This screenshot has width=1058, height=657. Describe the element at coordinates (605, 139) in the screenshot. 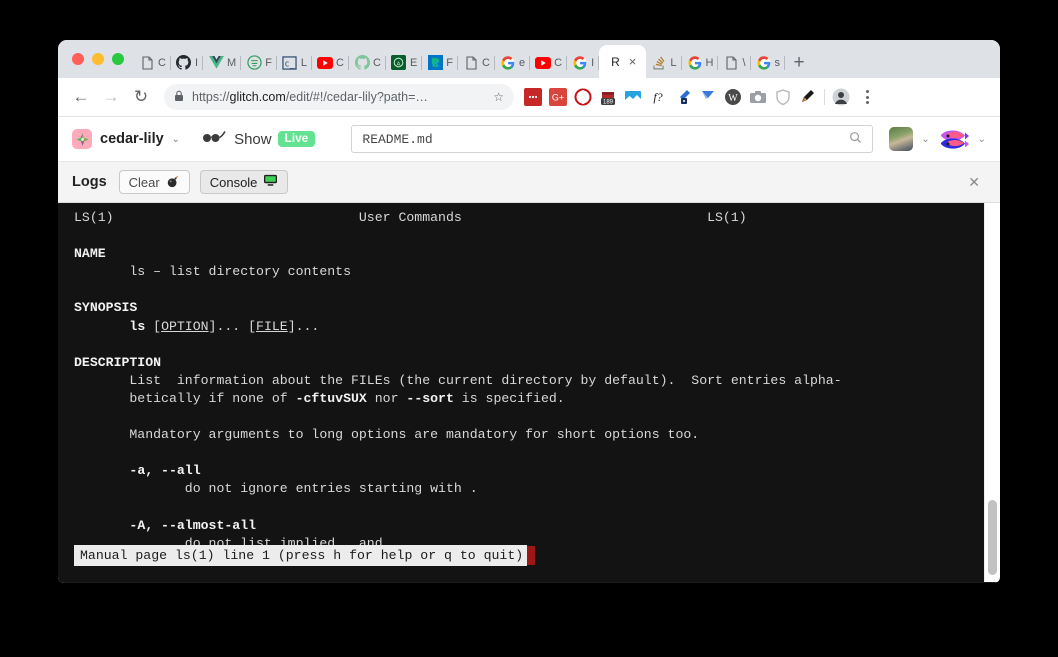

I see `file-search-value: README.md` at that location.